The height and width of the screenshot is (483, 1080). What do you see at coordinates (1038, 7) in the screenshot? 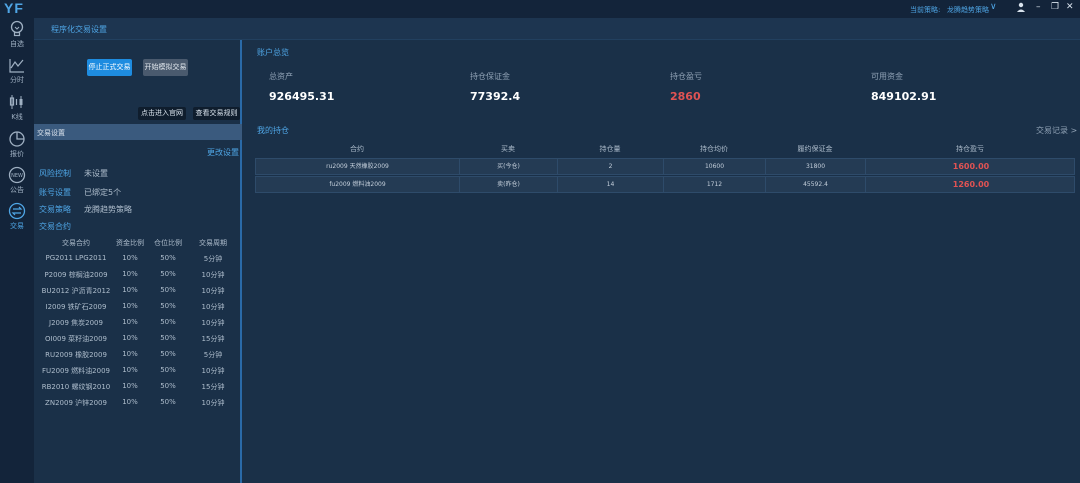
I see `minimize-icon: –` at bounding box center [1038, 7].